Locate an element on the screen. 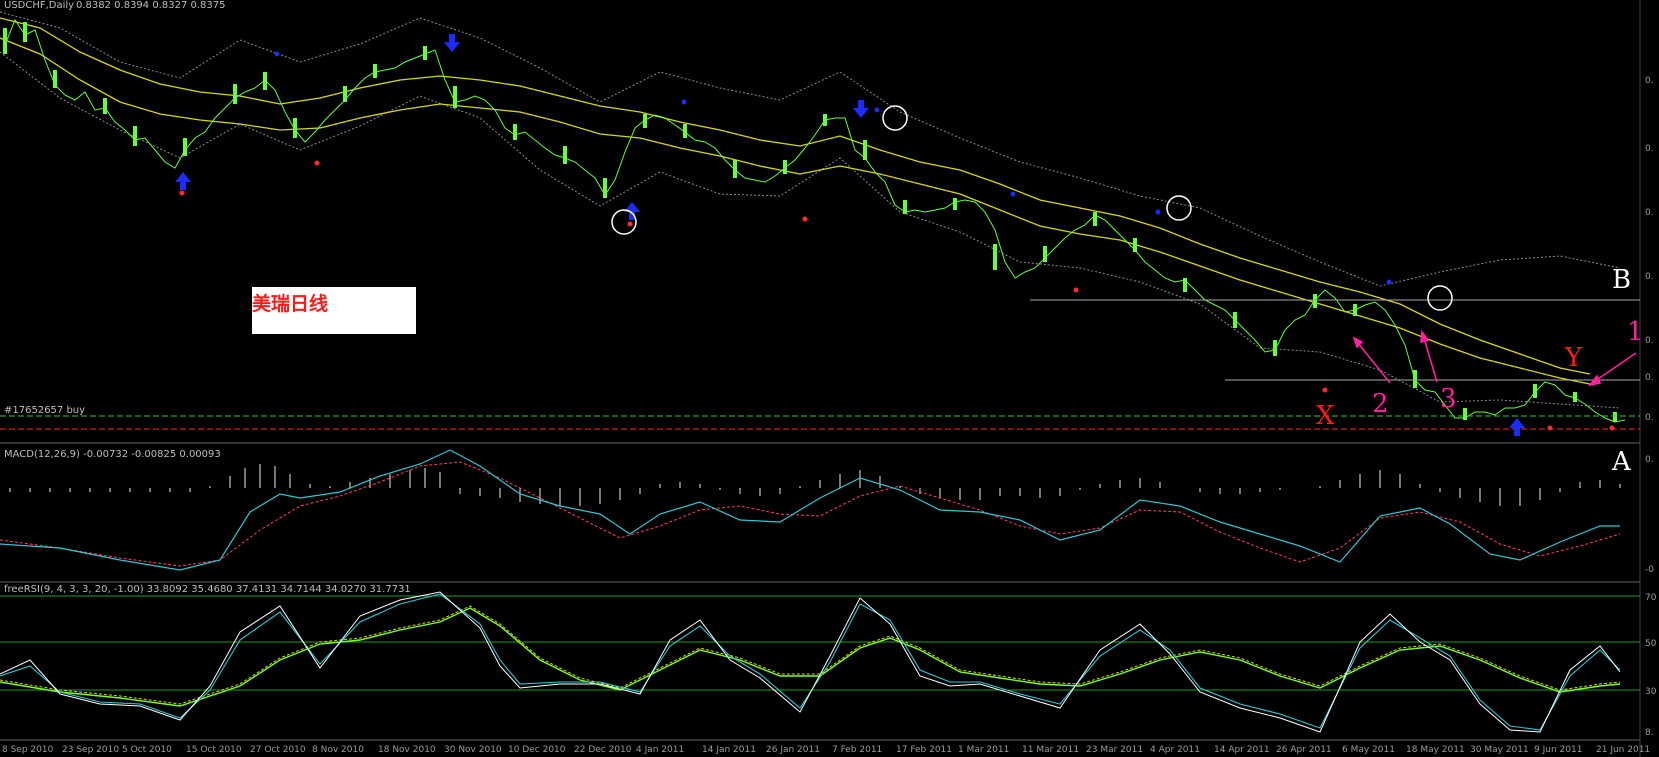  svg-text: 8 Sep 2010 is located at coordinates (28, 750).